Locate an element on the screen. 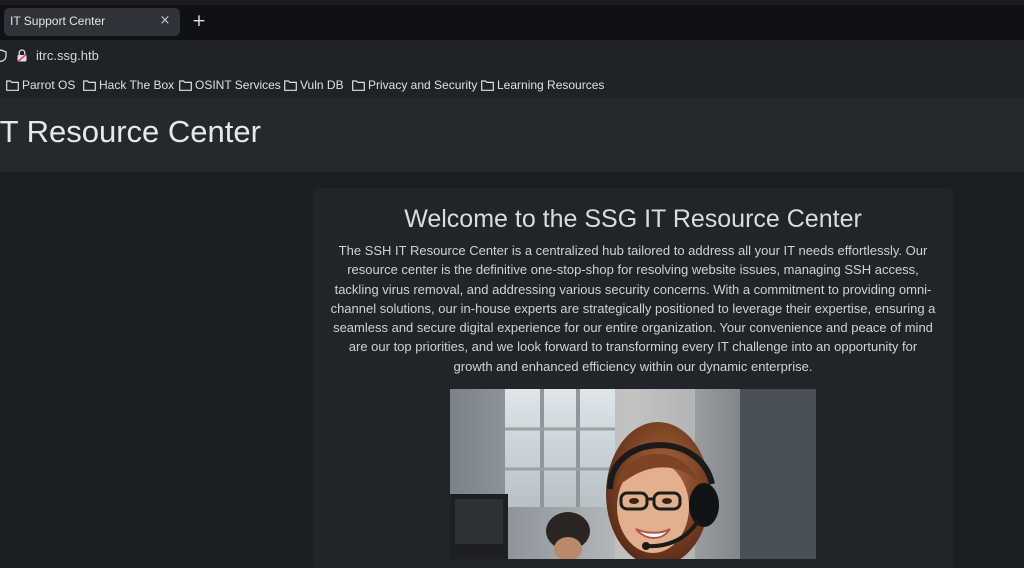 The width and height of the screenshot is (1024, 568). window-top-edge is located at coordinates (512, 2).